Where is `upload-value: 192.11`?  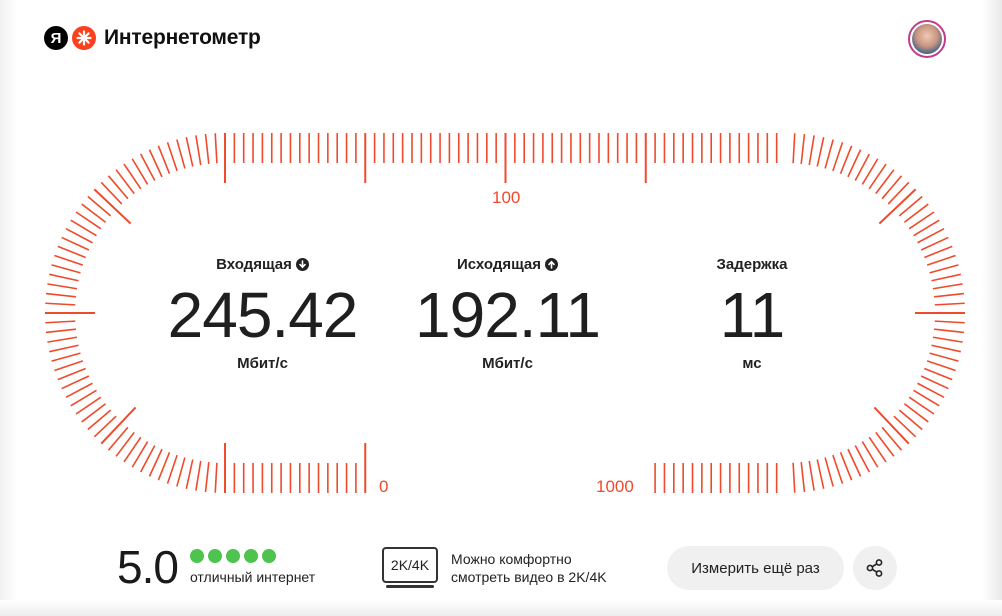 upload-value: 192.11 is located at coordinates (508, 315).